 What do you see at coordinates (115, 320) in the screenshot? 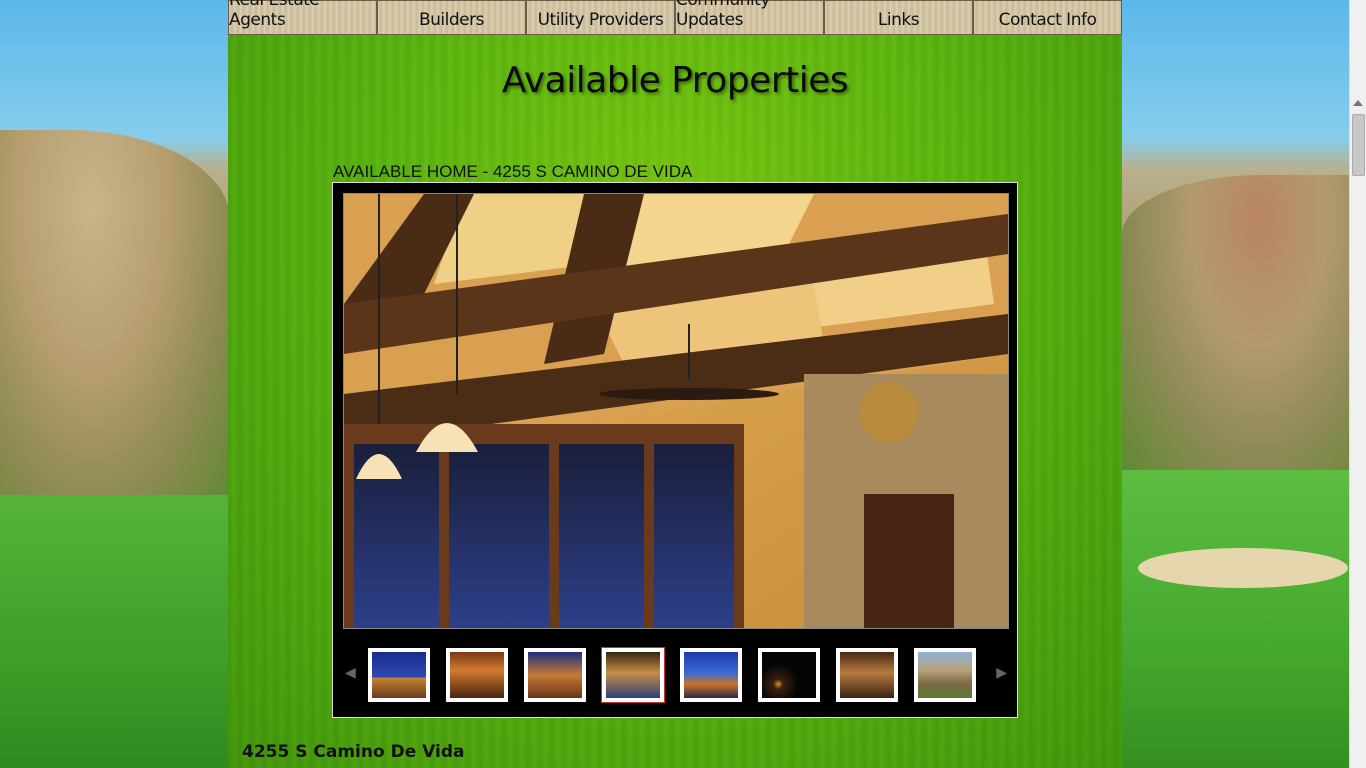
I see `background-hill-left` at bounding box center [115, 320].